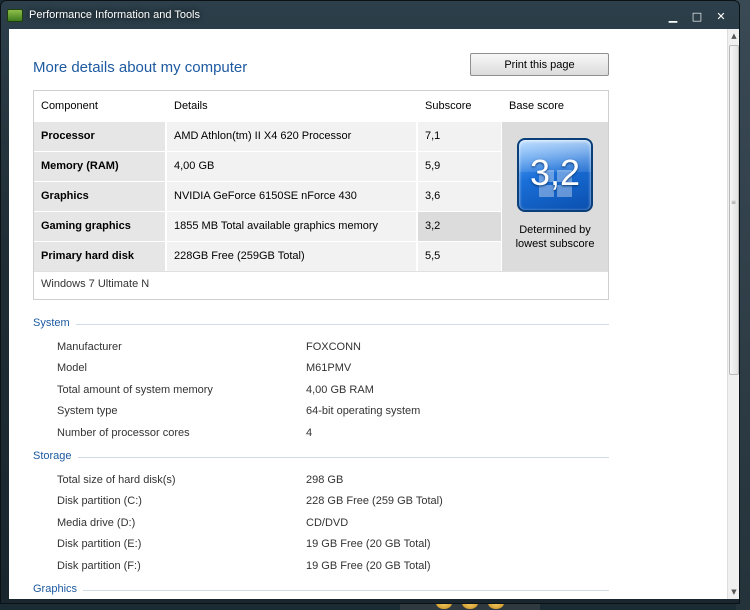 The height and width of the screenshot is (610, 750). Describe the element at coordinates (99, 256) in the screenshot. I see `component-name: Primary hard disk` at that location.